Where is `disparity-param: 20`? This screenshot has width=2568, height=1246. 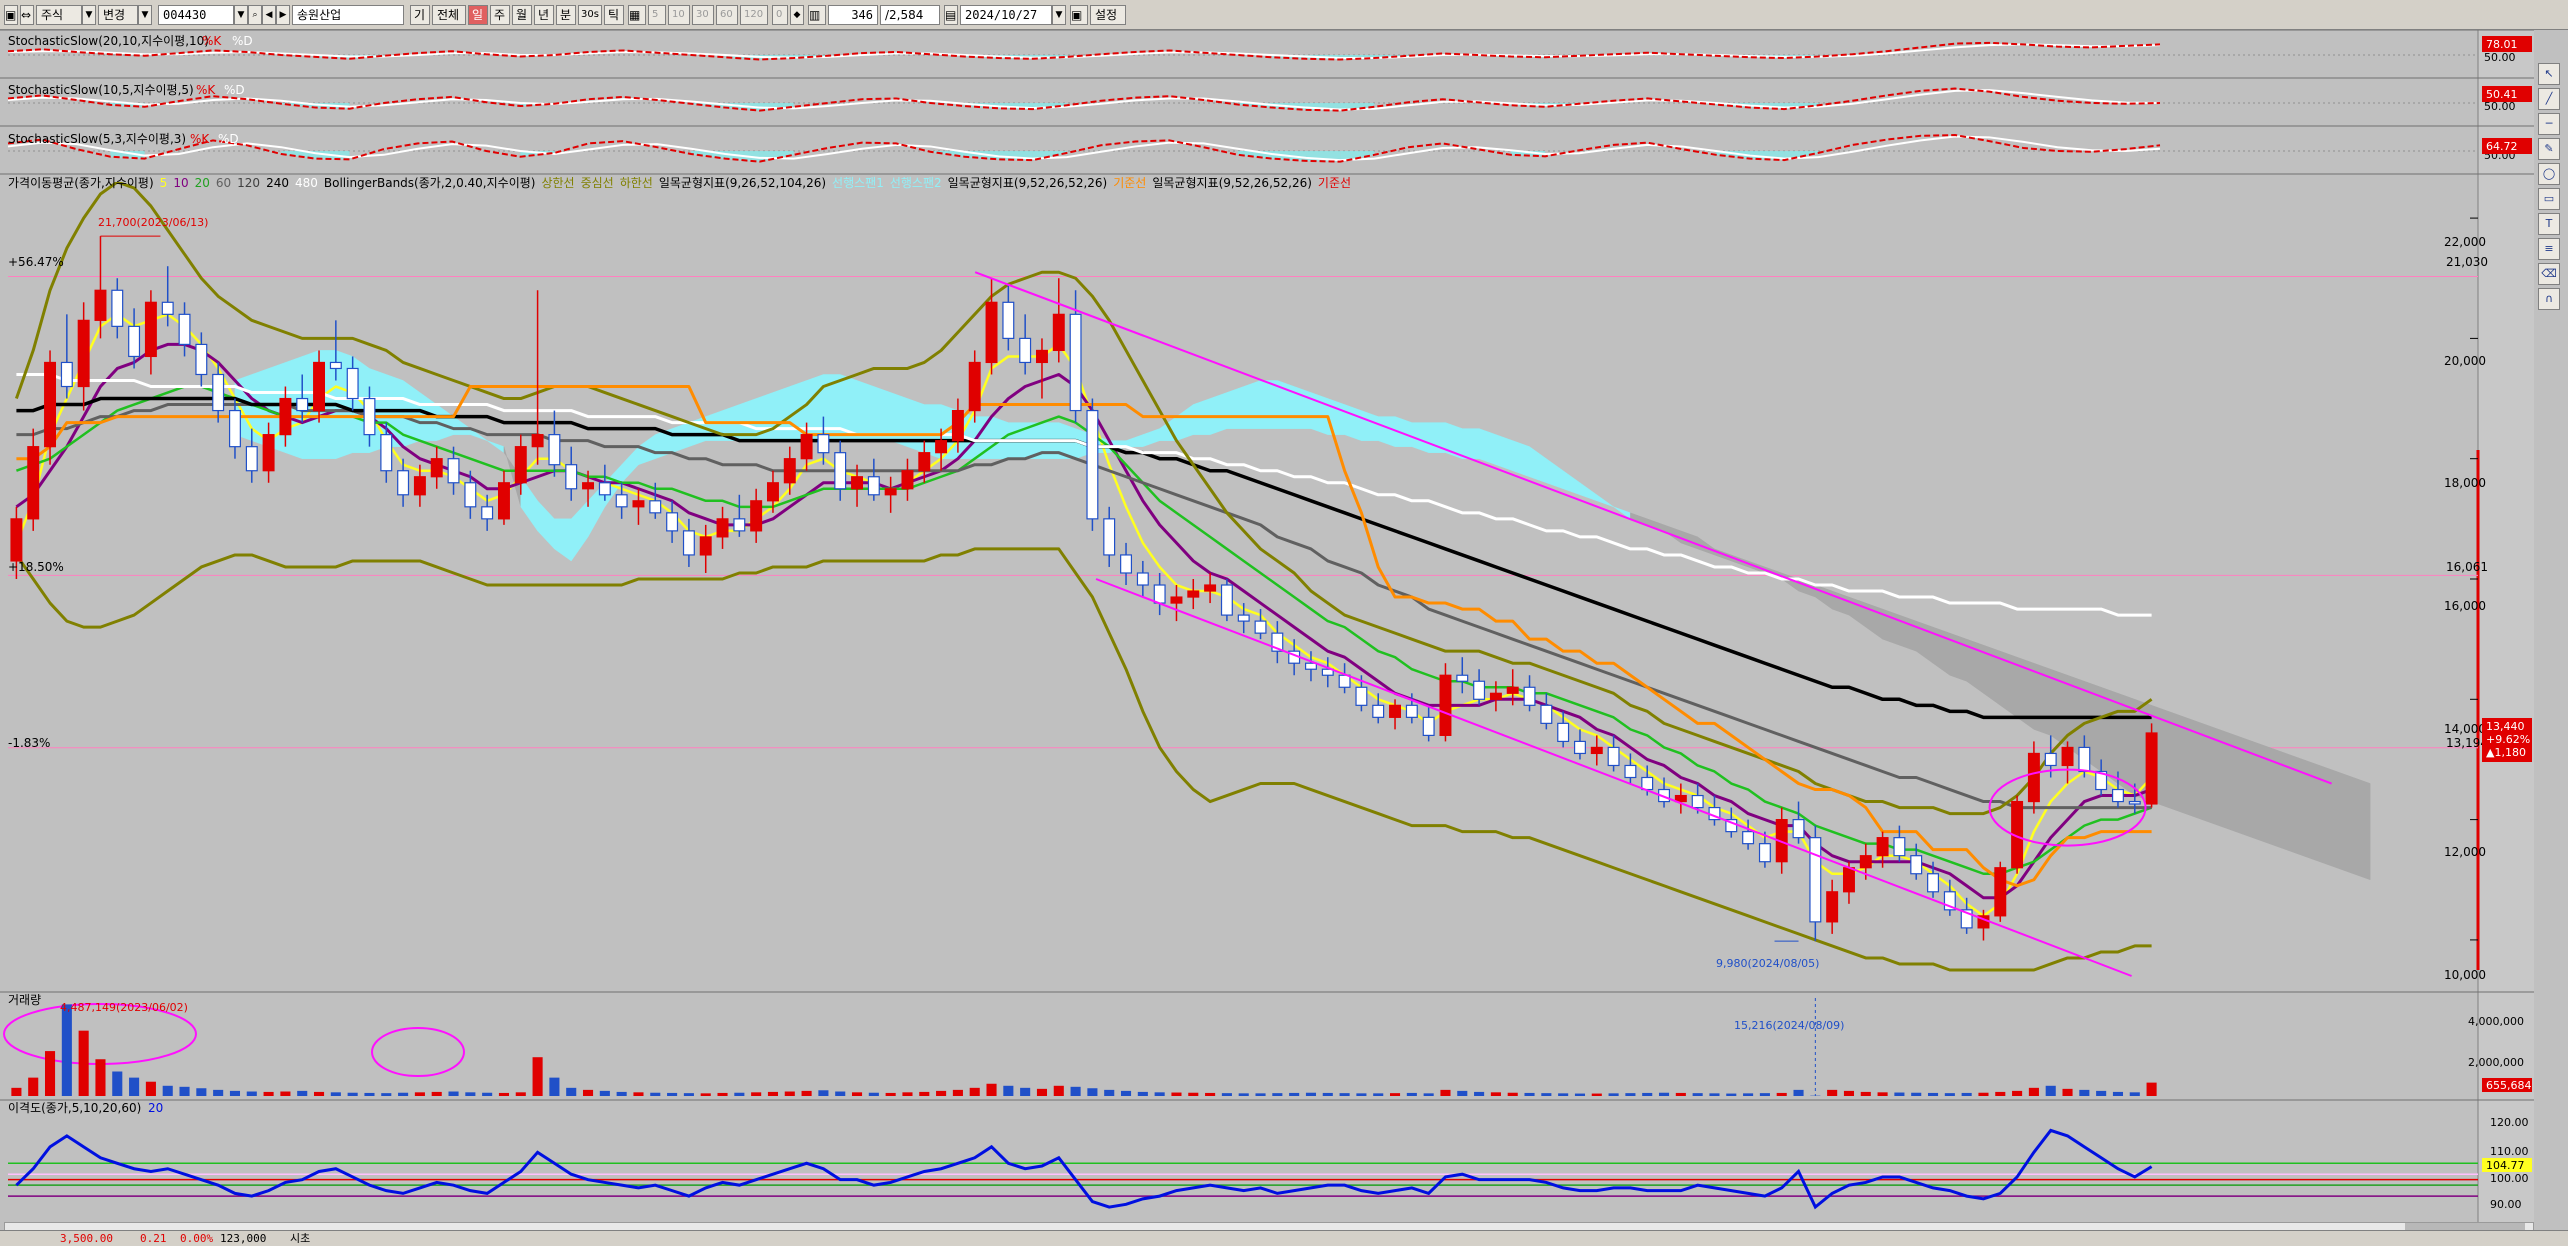
disparity-param: 20 is located at coordinates (155, 1108).